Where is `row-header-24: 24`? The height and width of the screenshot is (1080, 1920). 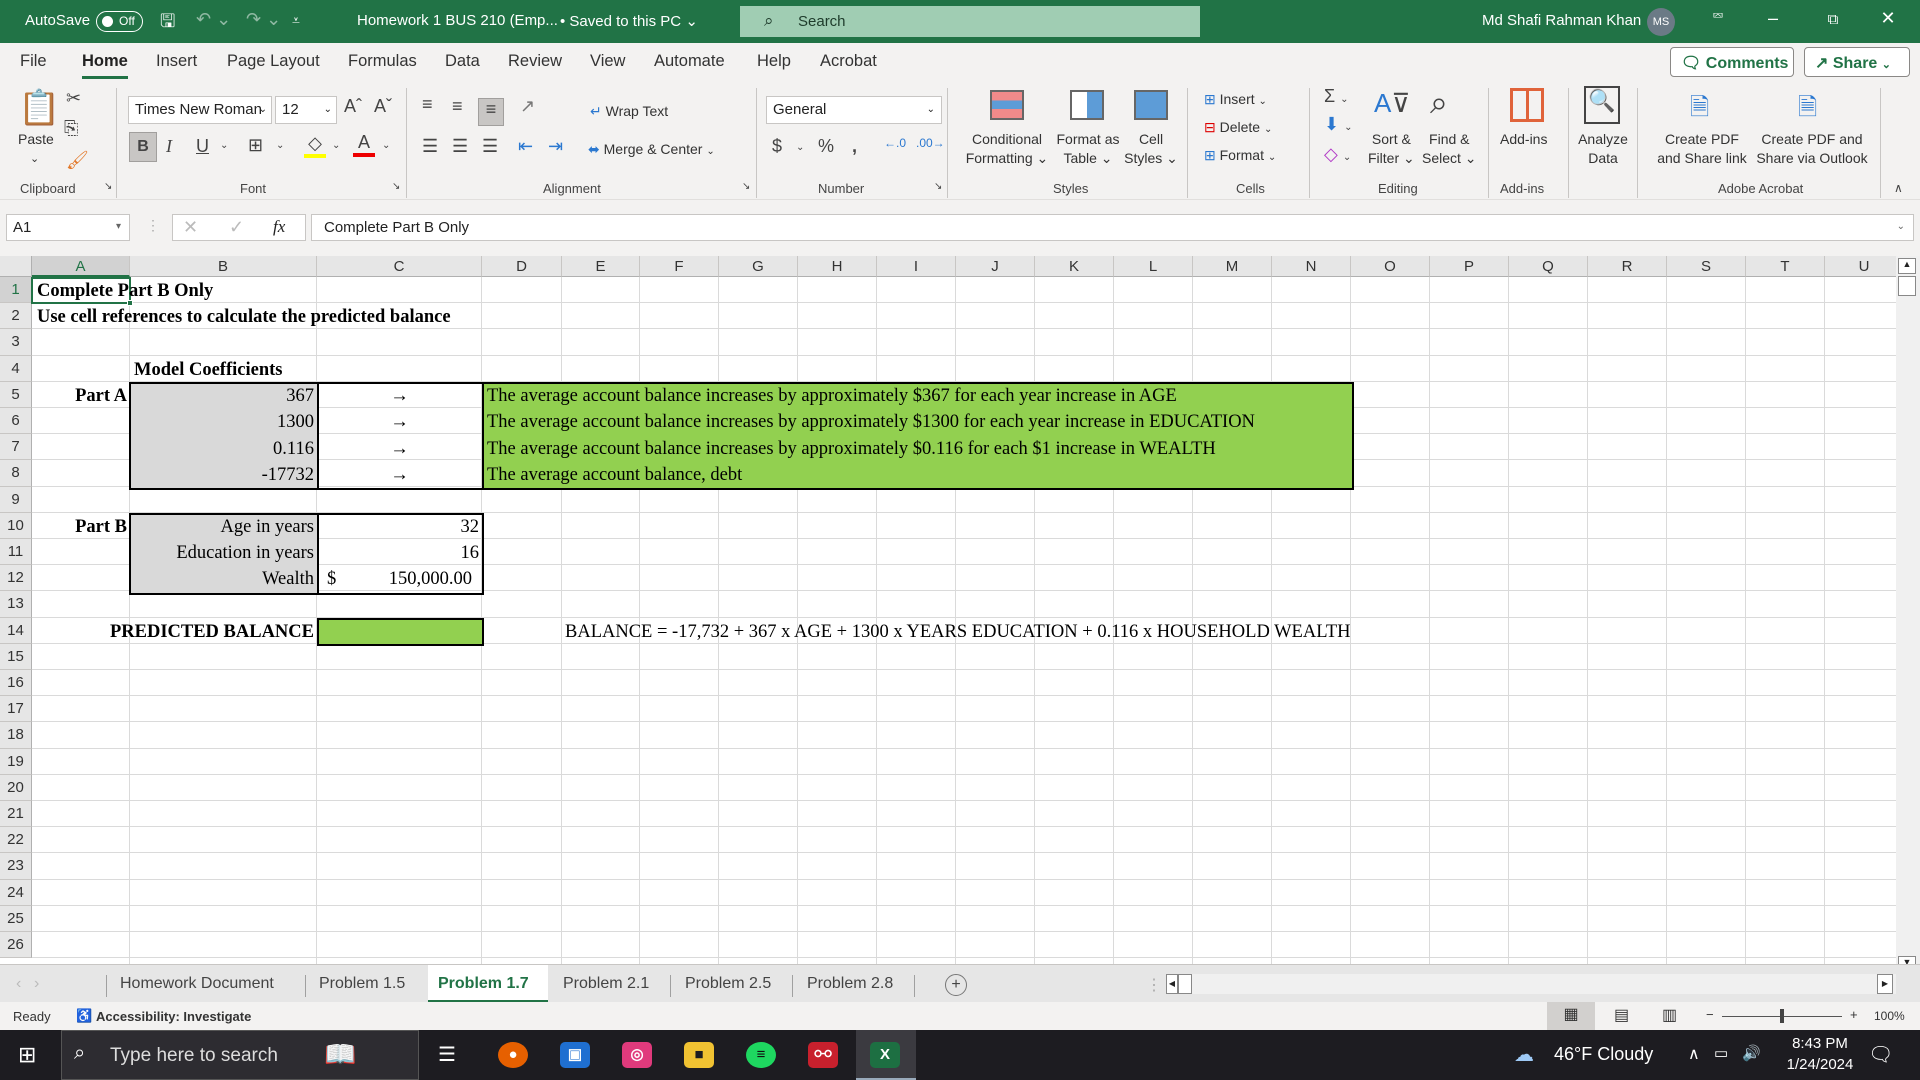 row-header-24: 24 is located at coordinates (16, 892).